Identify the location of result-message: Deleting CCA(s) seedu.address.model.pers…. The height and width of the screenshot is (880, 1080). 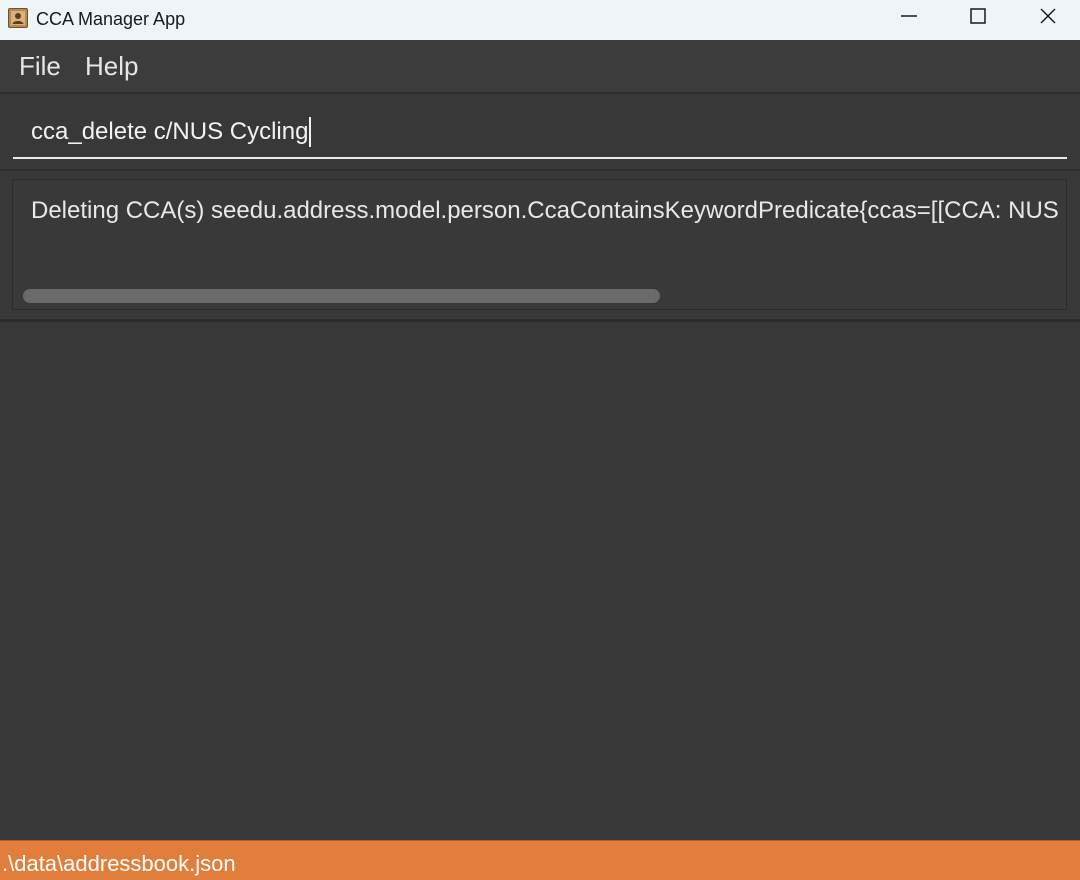
(549, 210).